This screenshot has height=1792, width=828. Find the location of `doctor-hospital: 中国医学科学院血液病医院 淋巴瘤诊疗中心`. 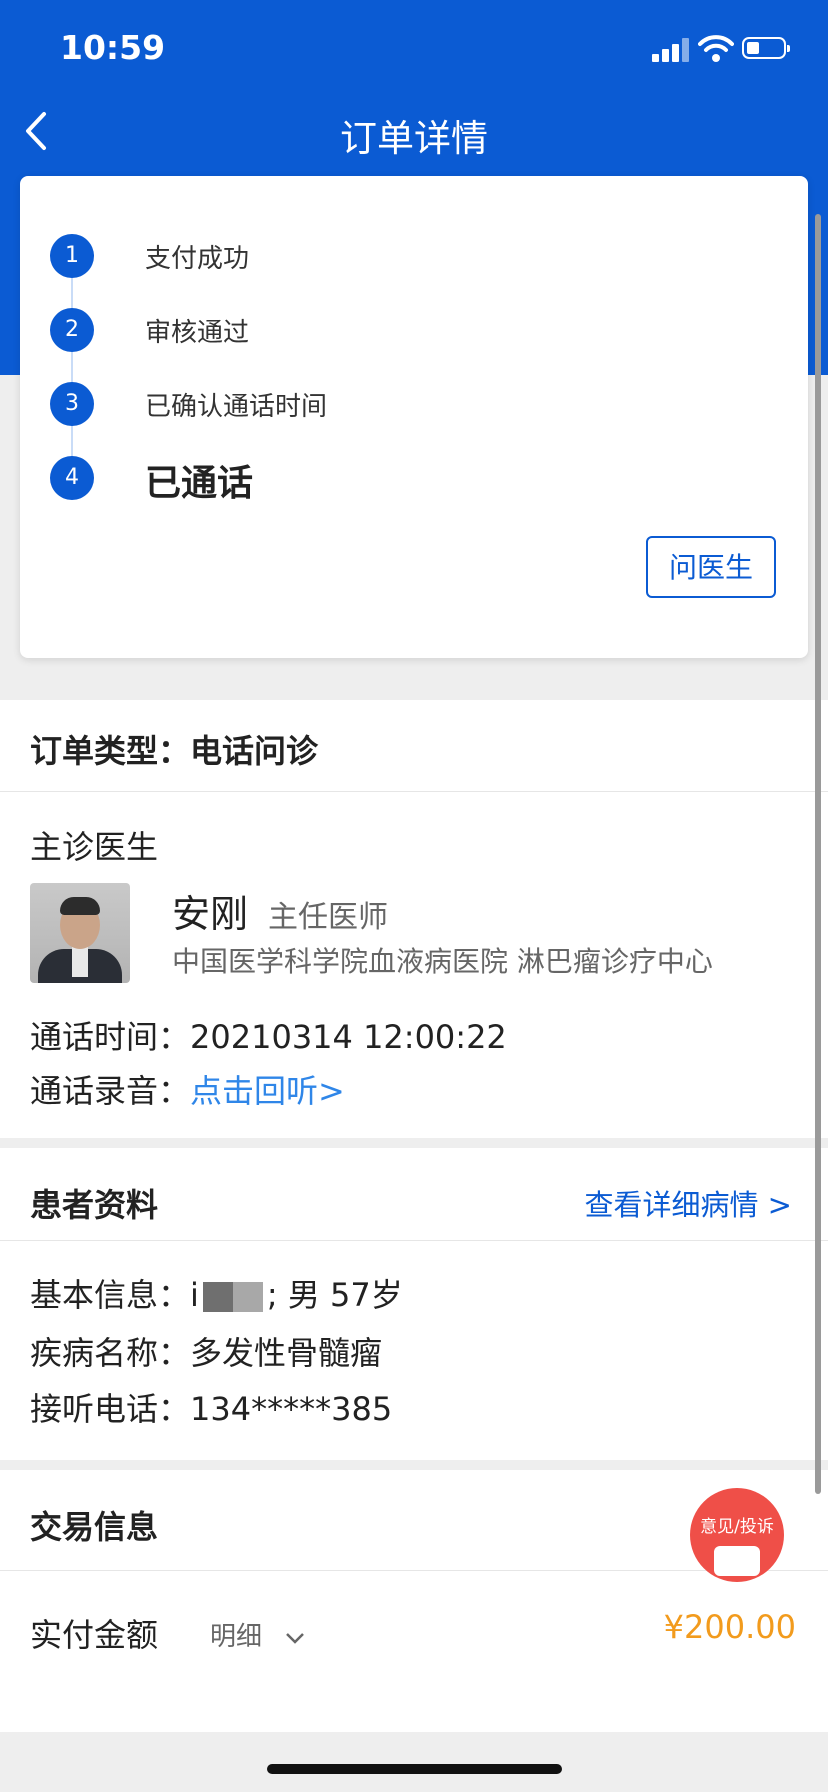

doctor-hospital: 中国医学科学院血液病医院 淋巴瘤诊疗中心 is located at coordinates (442, 961).